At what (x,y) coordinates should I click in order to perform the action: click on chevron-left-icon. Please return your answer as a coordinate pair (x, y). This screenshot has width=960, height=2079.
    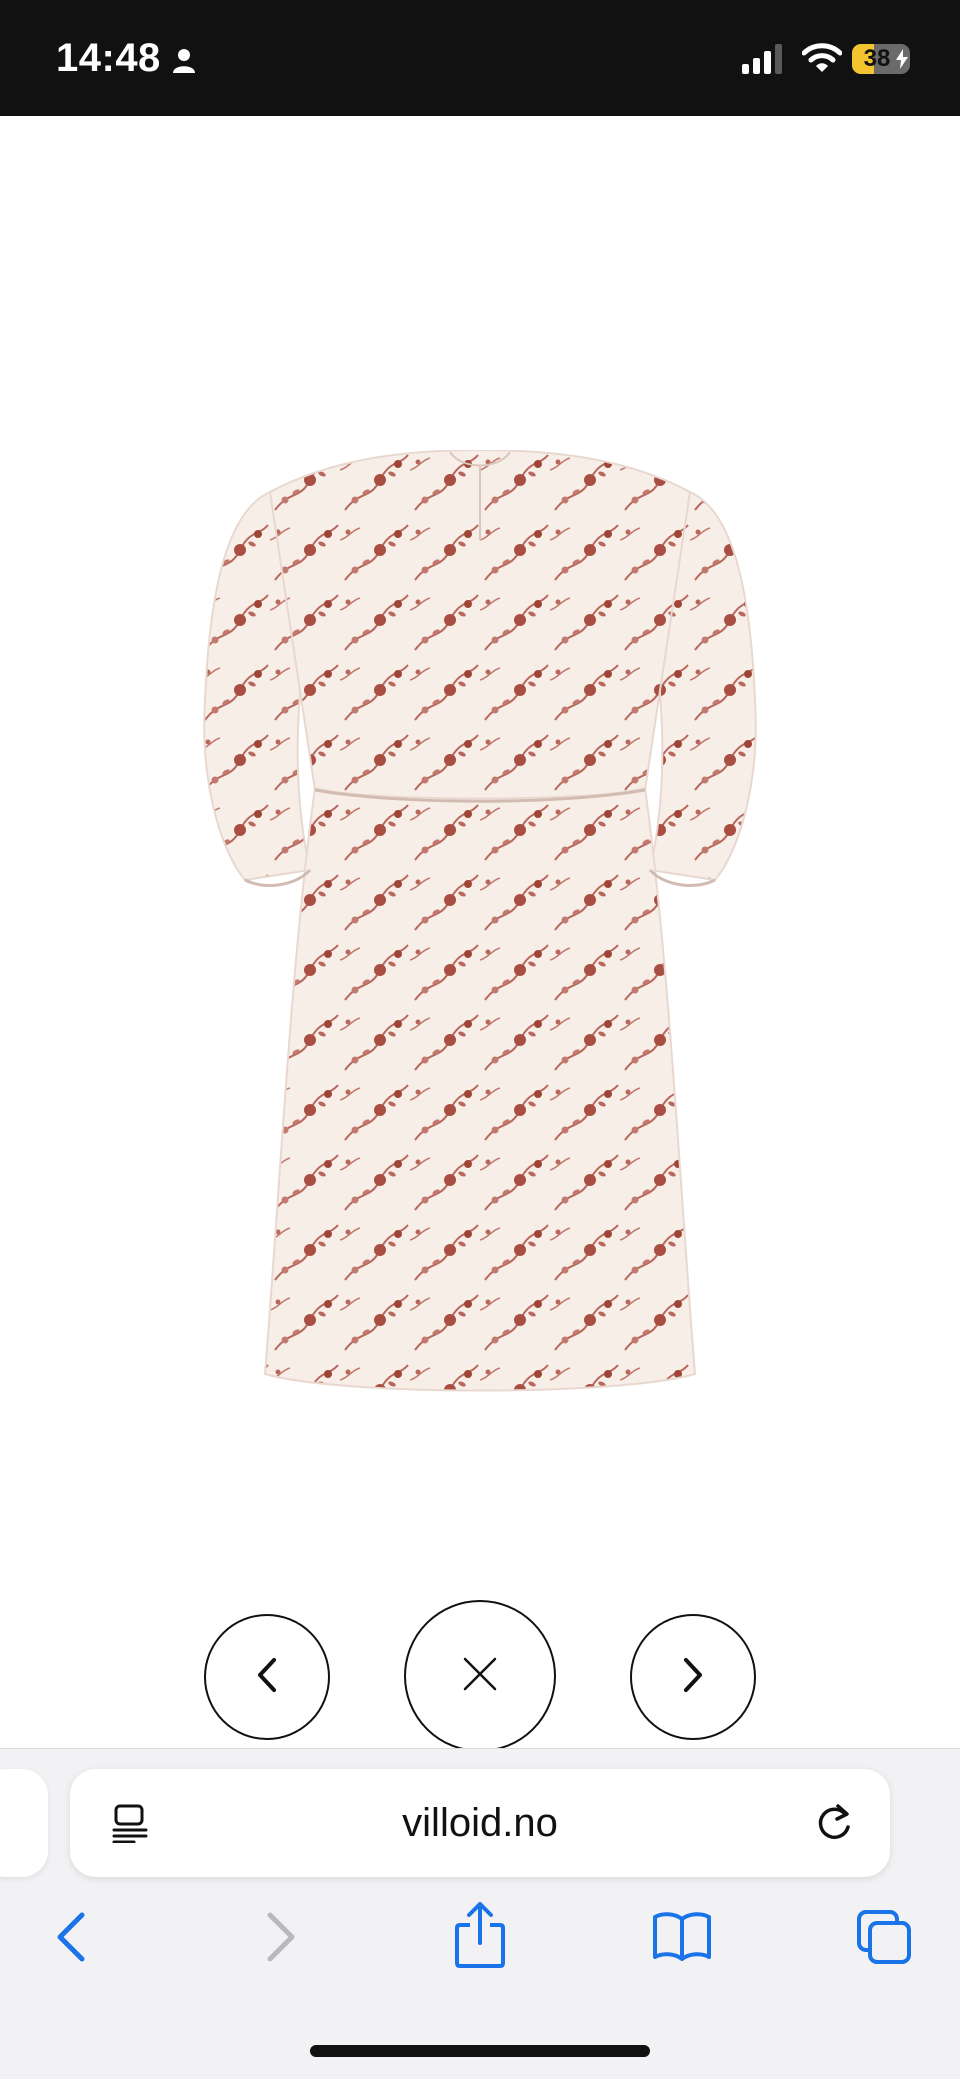
    Looking at the image, I should click on (267, 1677).